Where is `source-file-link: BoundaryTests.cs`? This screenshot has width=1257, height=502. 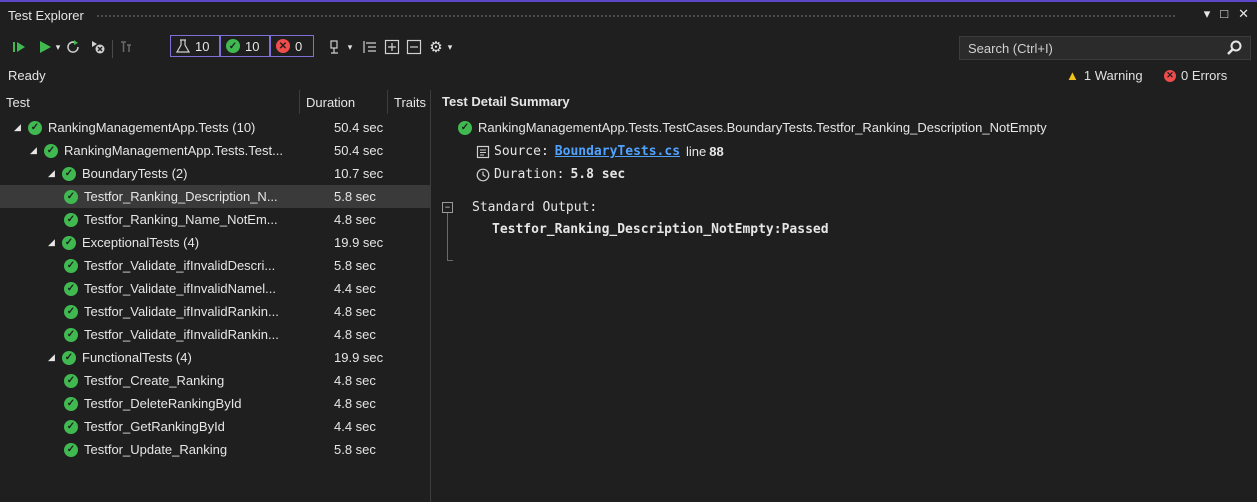
source-file-link: BoundaryTests.cs is located at coordinates (617, 151).